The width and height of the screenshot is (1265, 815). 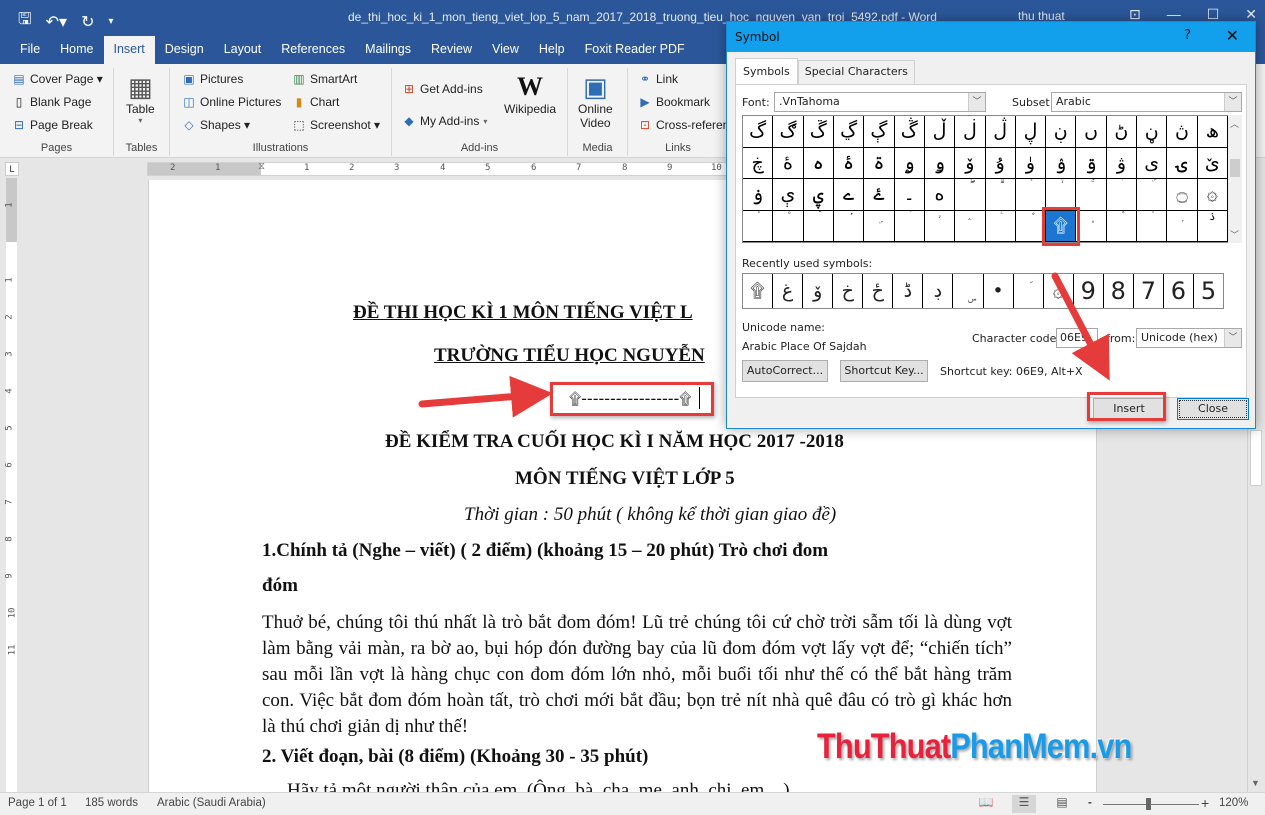 What do you see at coordinates (968, 291) in the screenshot?
I see `recent-symbol-cell: ۣ` at bounding box center [968, 291].